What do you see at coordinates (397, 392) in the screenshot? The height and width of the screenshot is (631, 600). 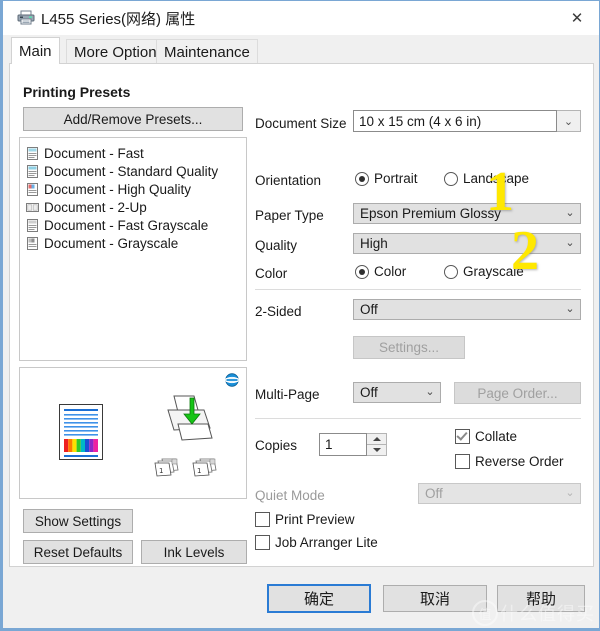 I see `multi-page-combobox: Off ⌄` at bounding box center [397, 392].